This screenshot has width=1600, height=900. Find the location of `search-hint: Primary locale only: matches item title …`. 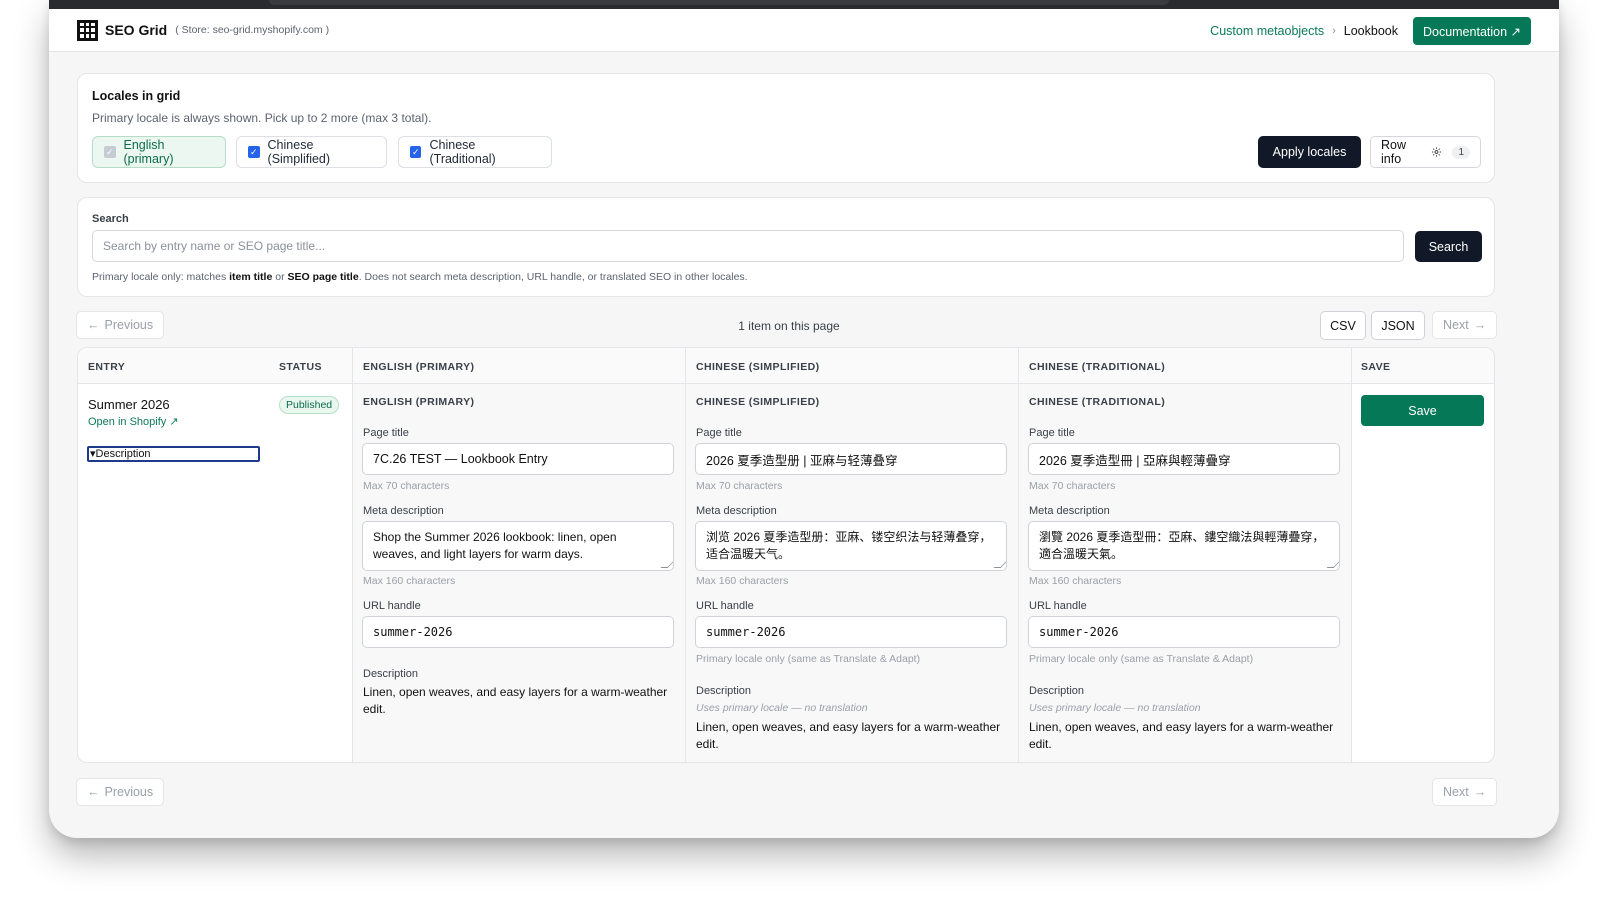

search-hint: Primary locale only: matches item title … is located at coordinates (420, 277).